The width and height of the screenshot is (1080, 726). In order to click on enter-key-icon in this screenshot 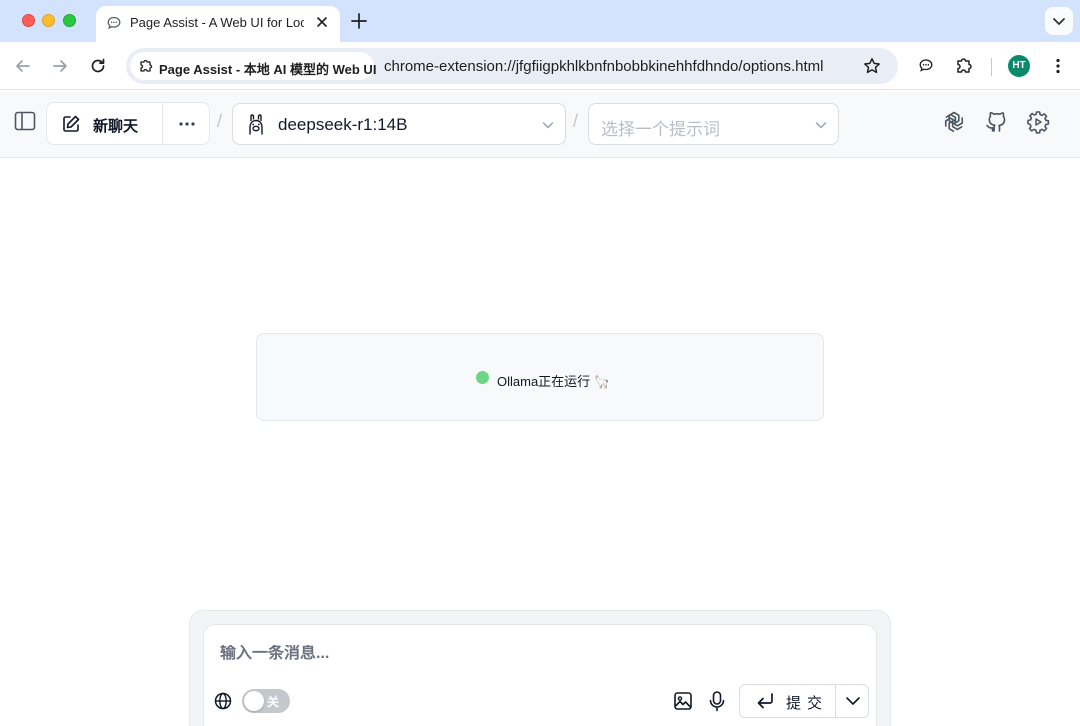, I will do `click(765, 701)`.